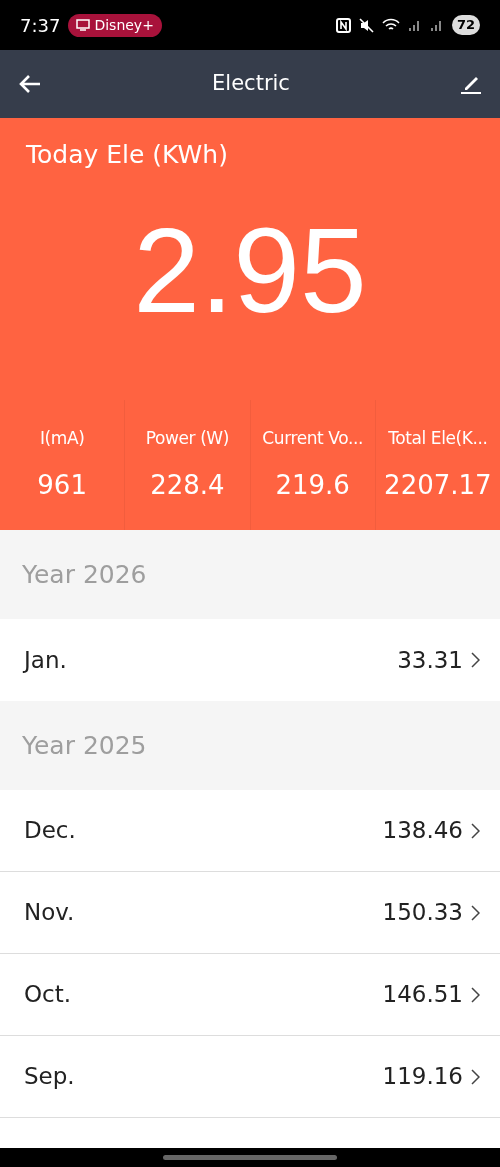  What do you see at coordinates (62, 438) in the screenshot?
I see `stat-label: I(mA)` at bounding box center [62, 438].